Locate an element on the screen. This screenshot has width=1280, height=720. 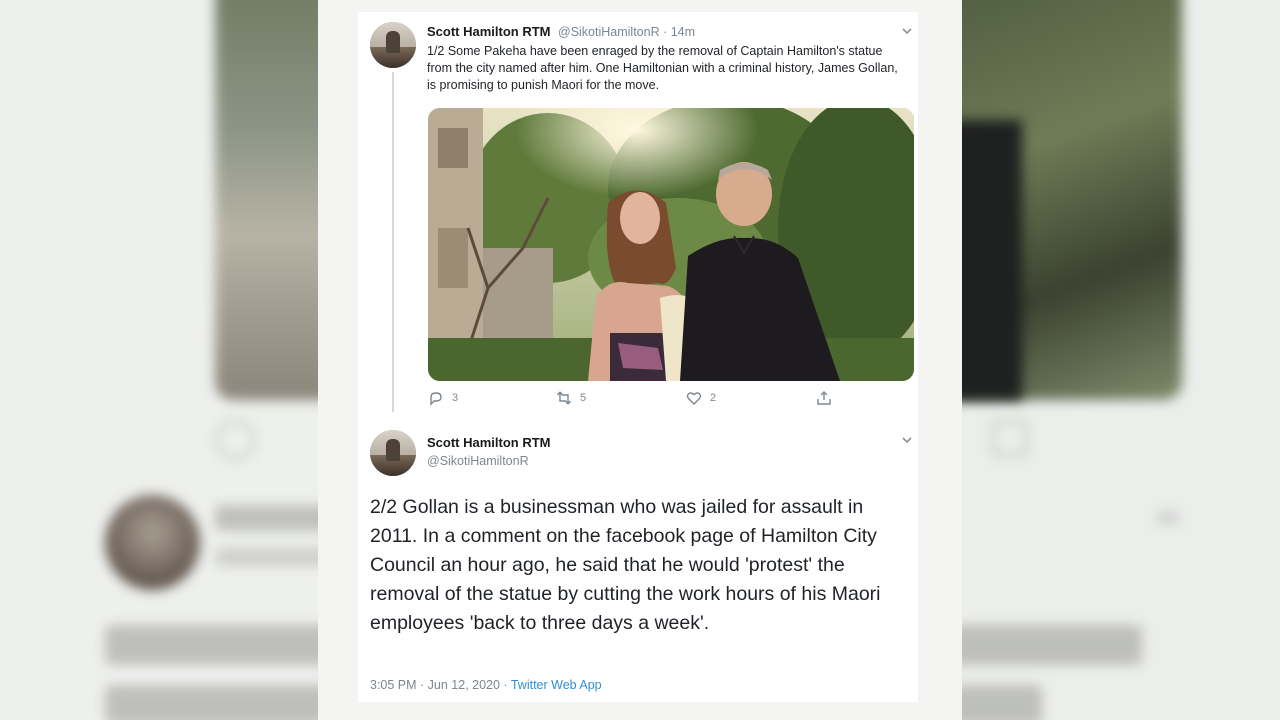
reply-icon is located at coordinates (436, 399).